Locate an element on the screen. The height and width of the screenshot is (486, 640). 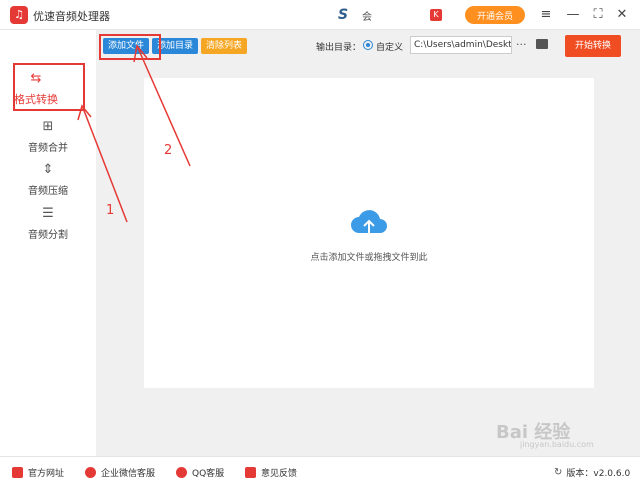
feedback-label: 意见反馈 is located at coordinates (279, 474).